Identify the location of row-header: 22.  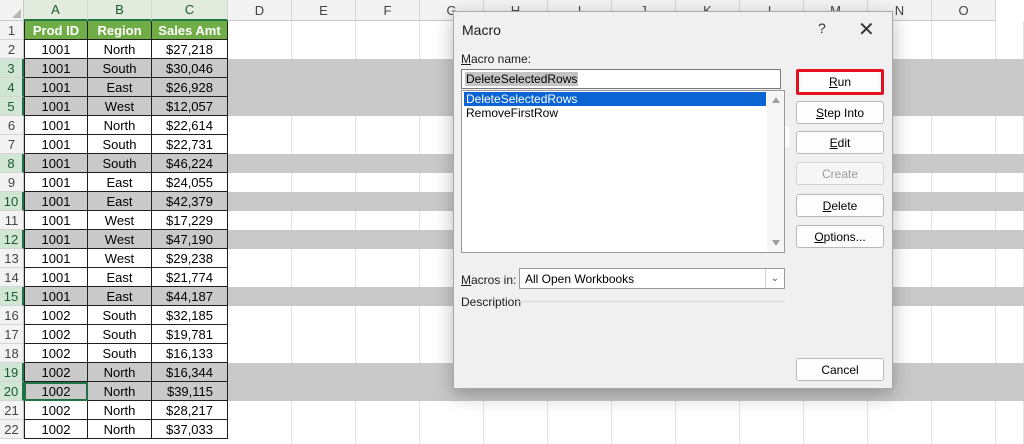
(12, 429).